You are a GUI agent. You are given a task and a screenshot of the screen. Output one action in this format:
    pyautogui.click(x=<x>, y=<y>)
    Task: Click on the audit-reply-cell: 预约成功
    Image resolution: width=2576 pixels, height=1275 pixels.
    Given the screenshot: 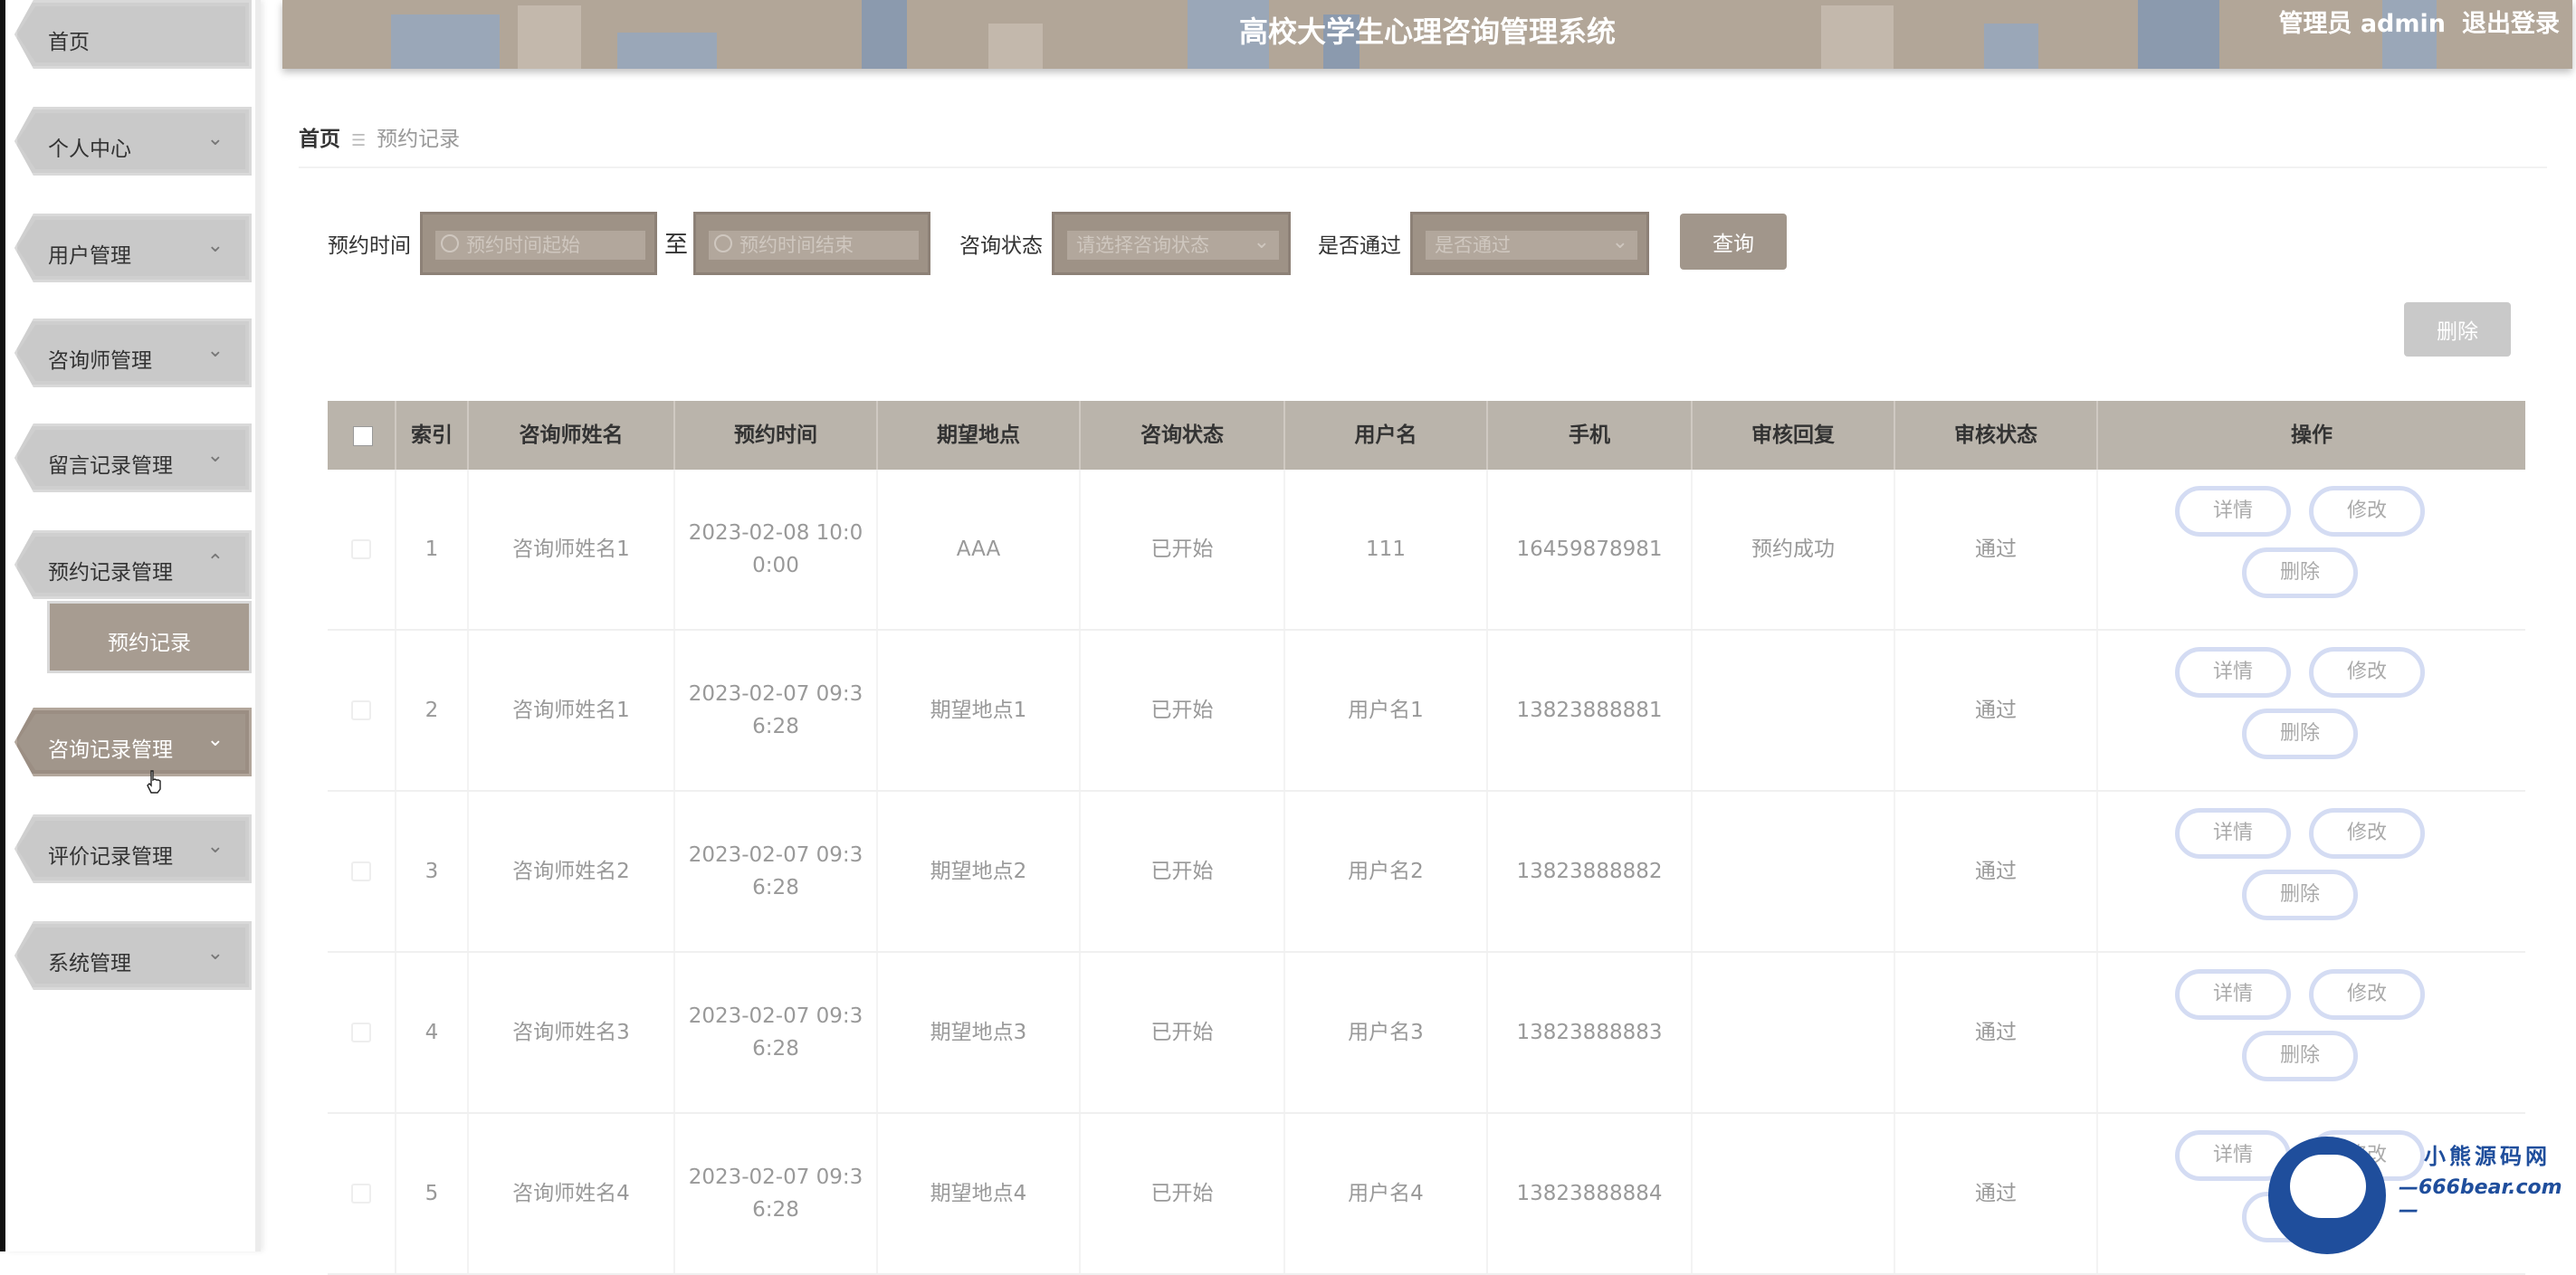 What is the action you would take?
    pyautogui.click(x=1794, y=549)
    